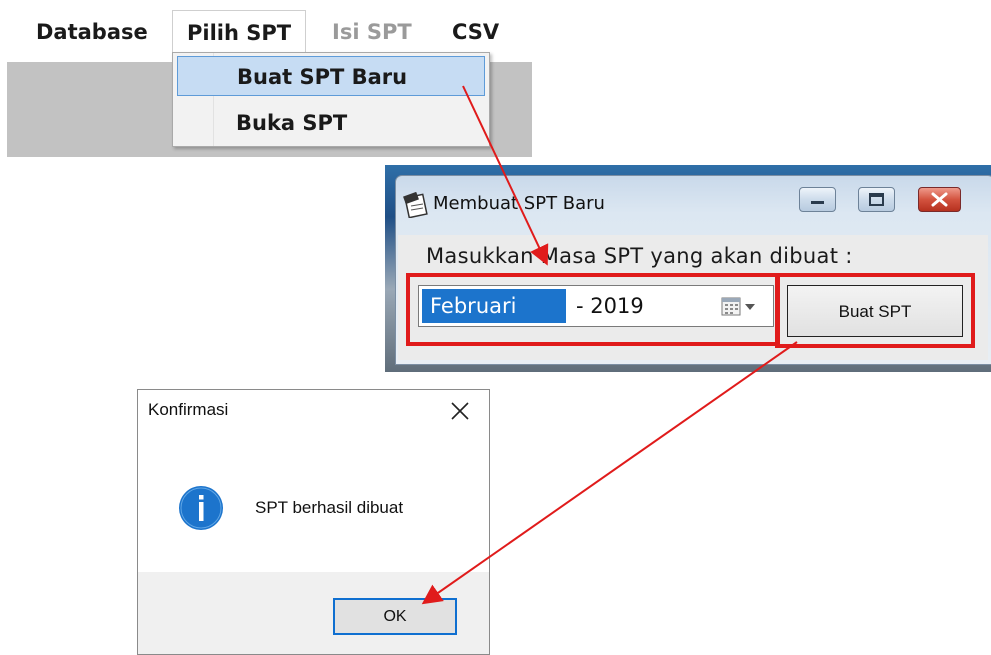 The width and height of the screenshot is (991, 655). Describe the element at coordinates (875, 310) in the screenshot. I see `highlight-buat-spt-button` at that location.